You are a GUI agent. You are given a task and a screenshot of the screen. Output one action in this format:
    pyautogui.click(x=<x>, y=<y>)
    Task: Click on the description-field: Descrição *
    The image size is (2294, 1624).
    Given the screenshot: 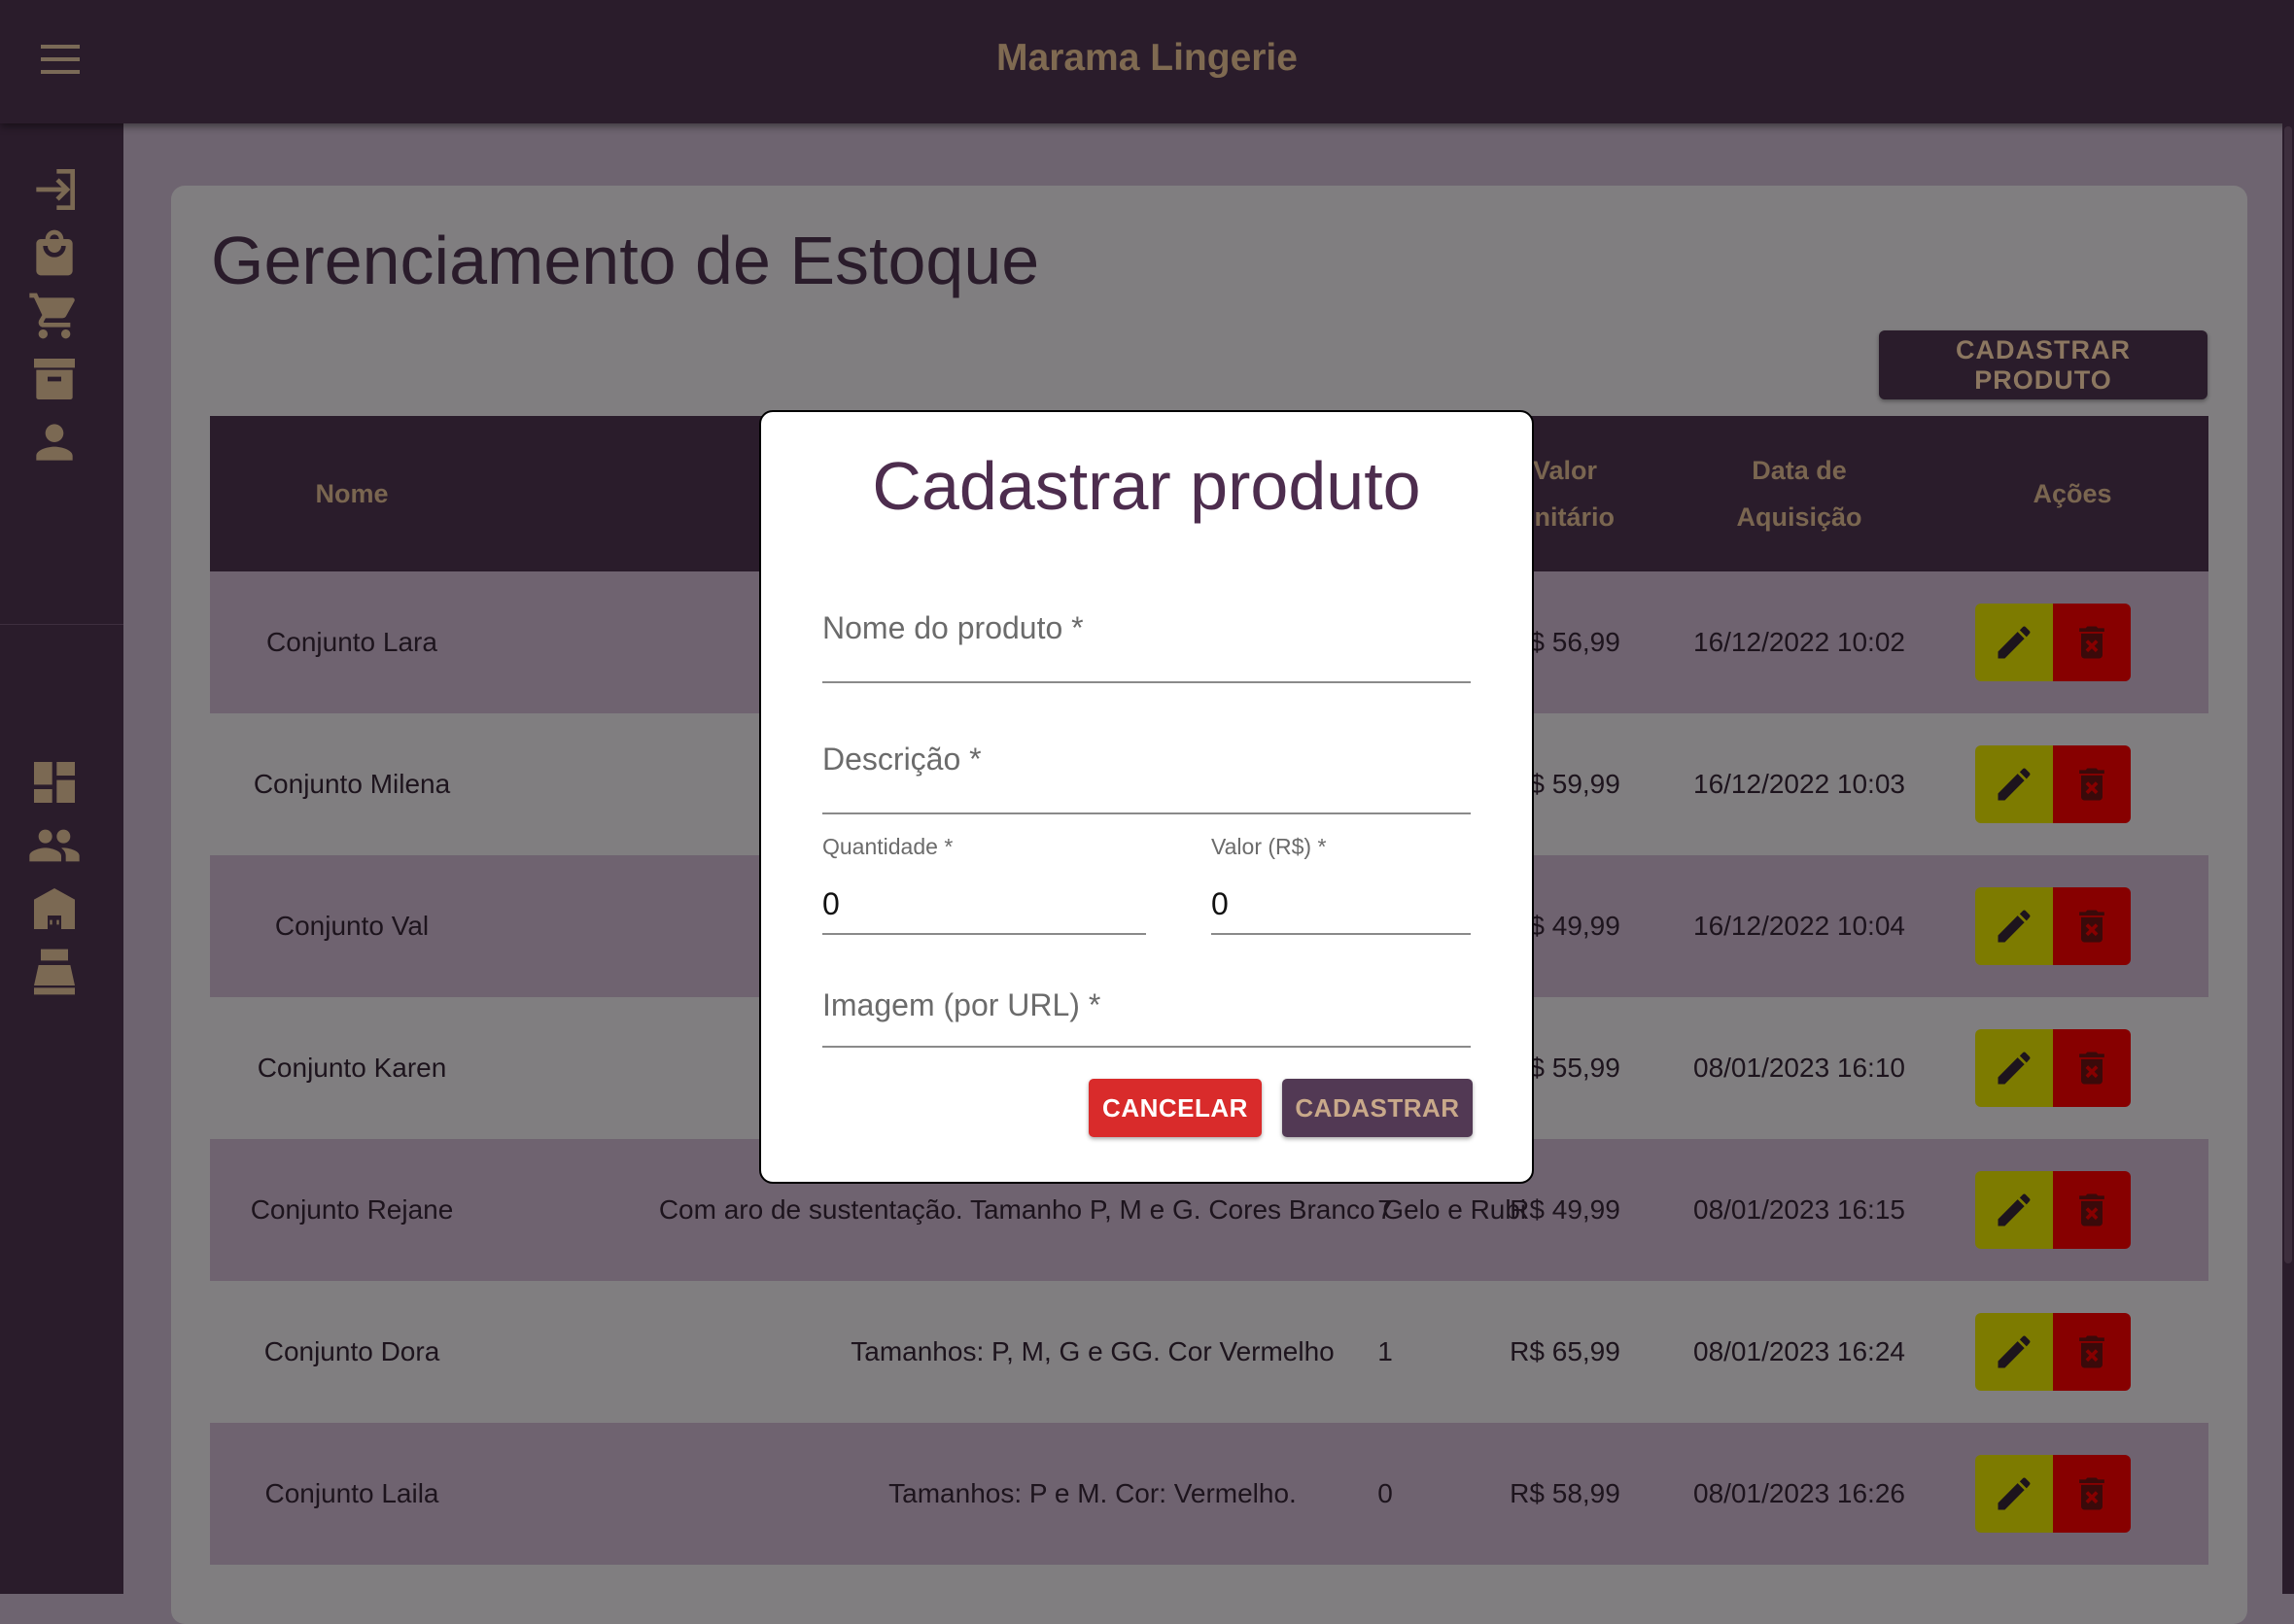 What is the action you would take?
    pyautogui.click(x=1147, y=766)
    